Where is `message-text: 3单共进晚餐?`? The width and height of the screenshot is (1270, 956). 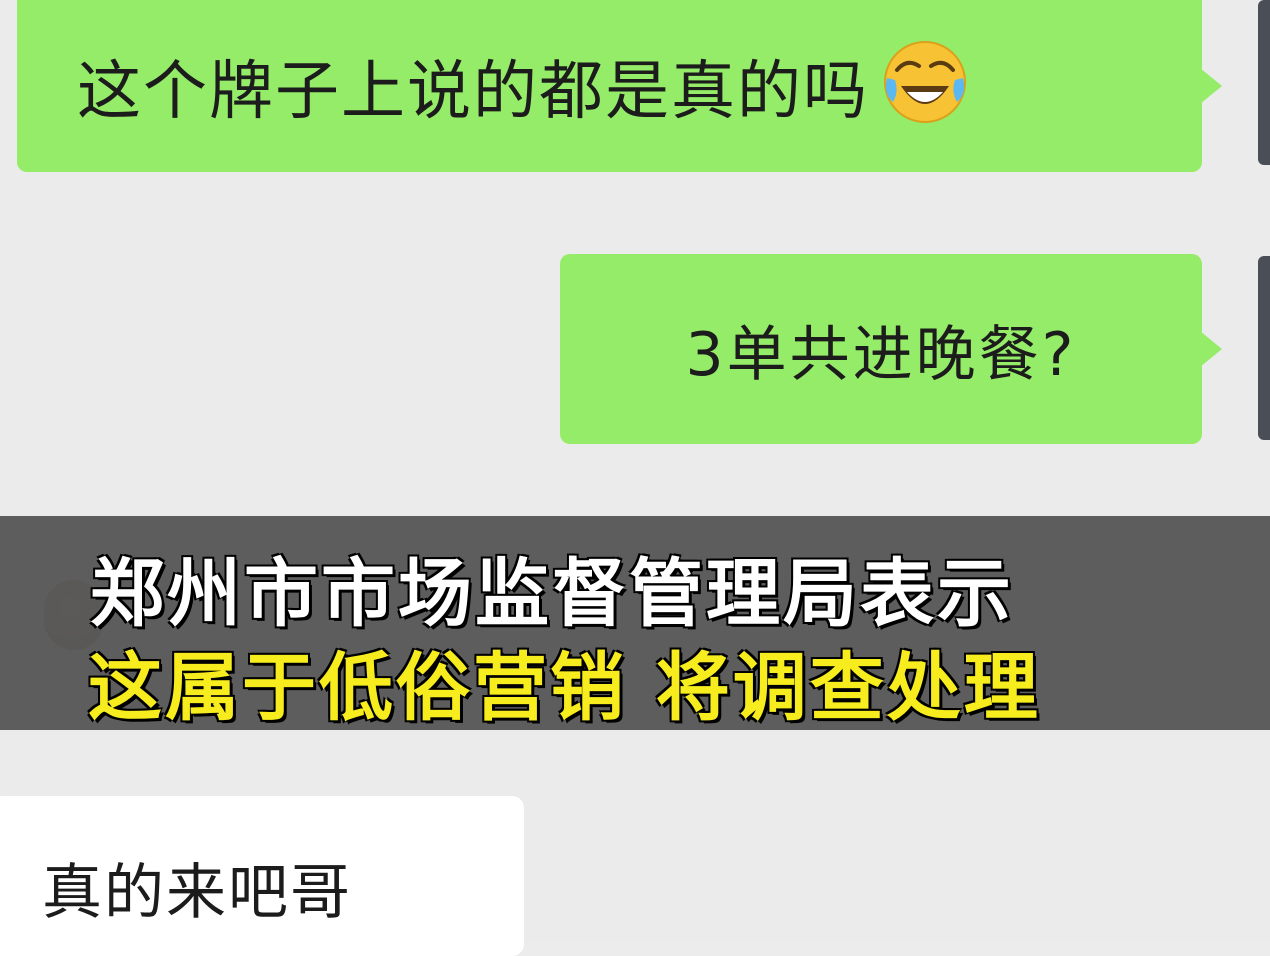 message-text: 3单共进晚餐? is located at coordinates (881, 354).